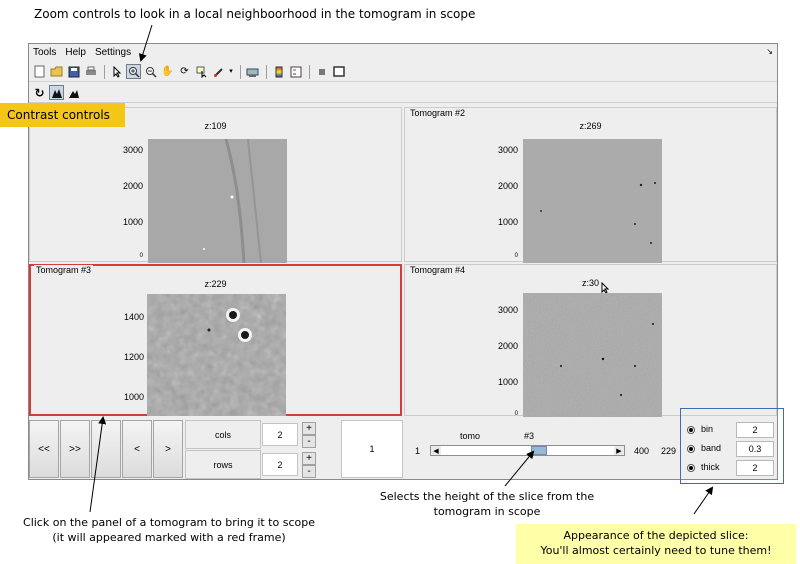  I want to click on params-highlight-frame, so click(732, 446).